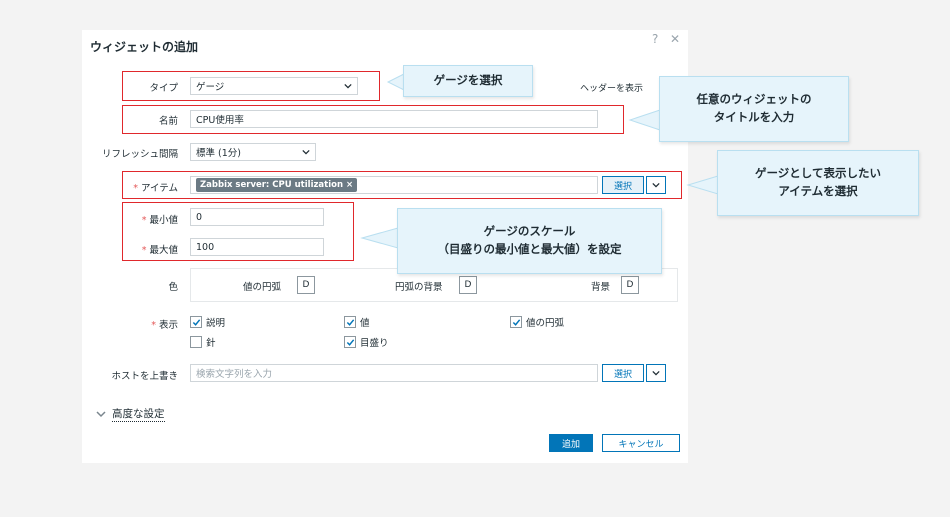 This screenshot has height=517, width=950. Describe the element at coordinates (211, 343) in the screenshot. I see `checkbox-label: 針` at that location.